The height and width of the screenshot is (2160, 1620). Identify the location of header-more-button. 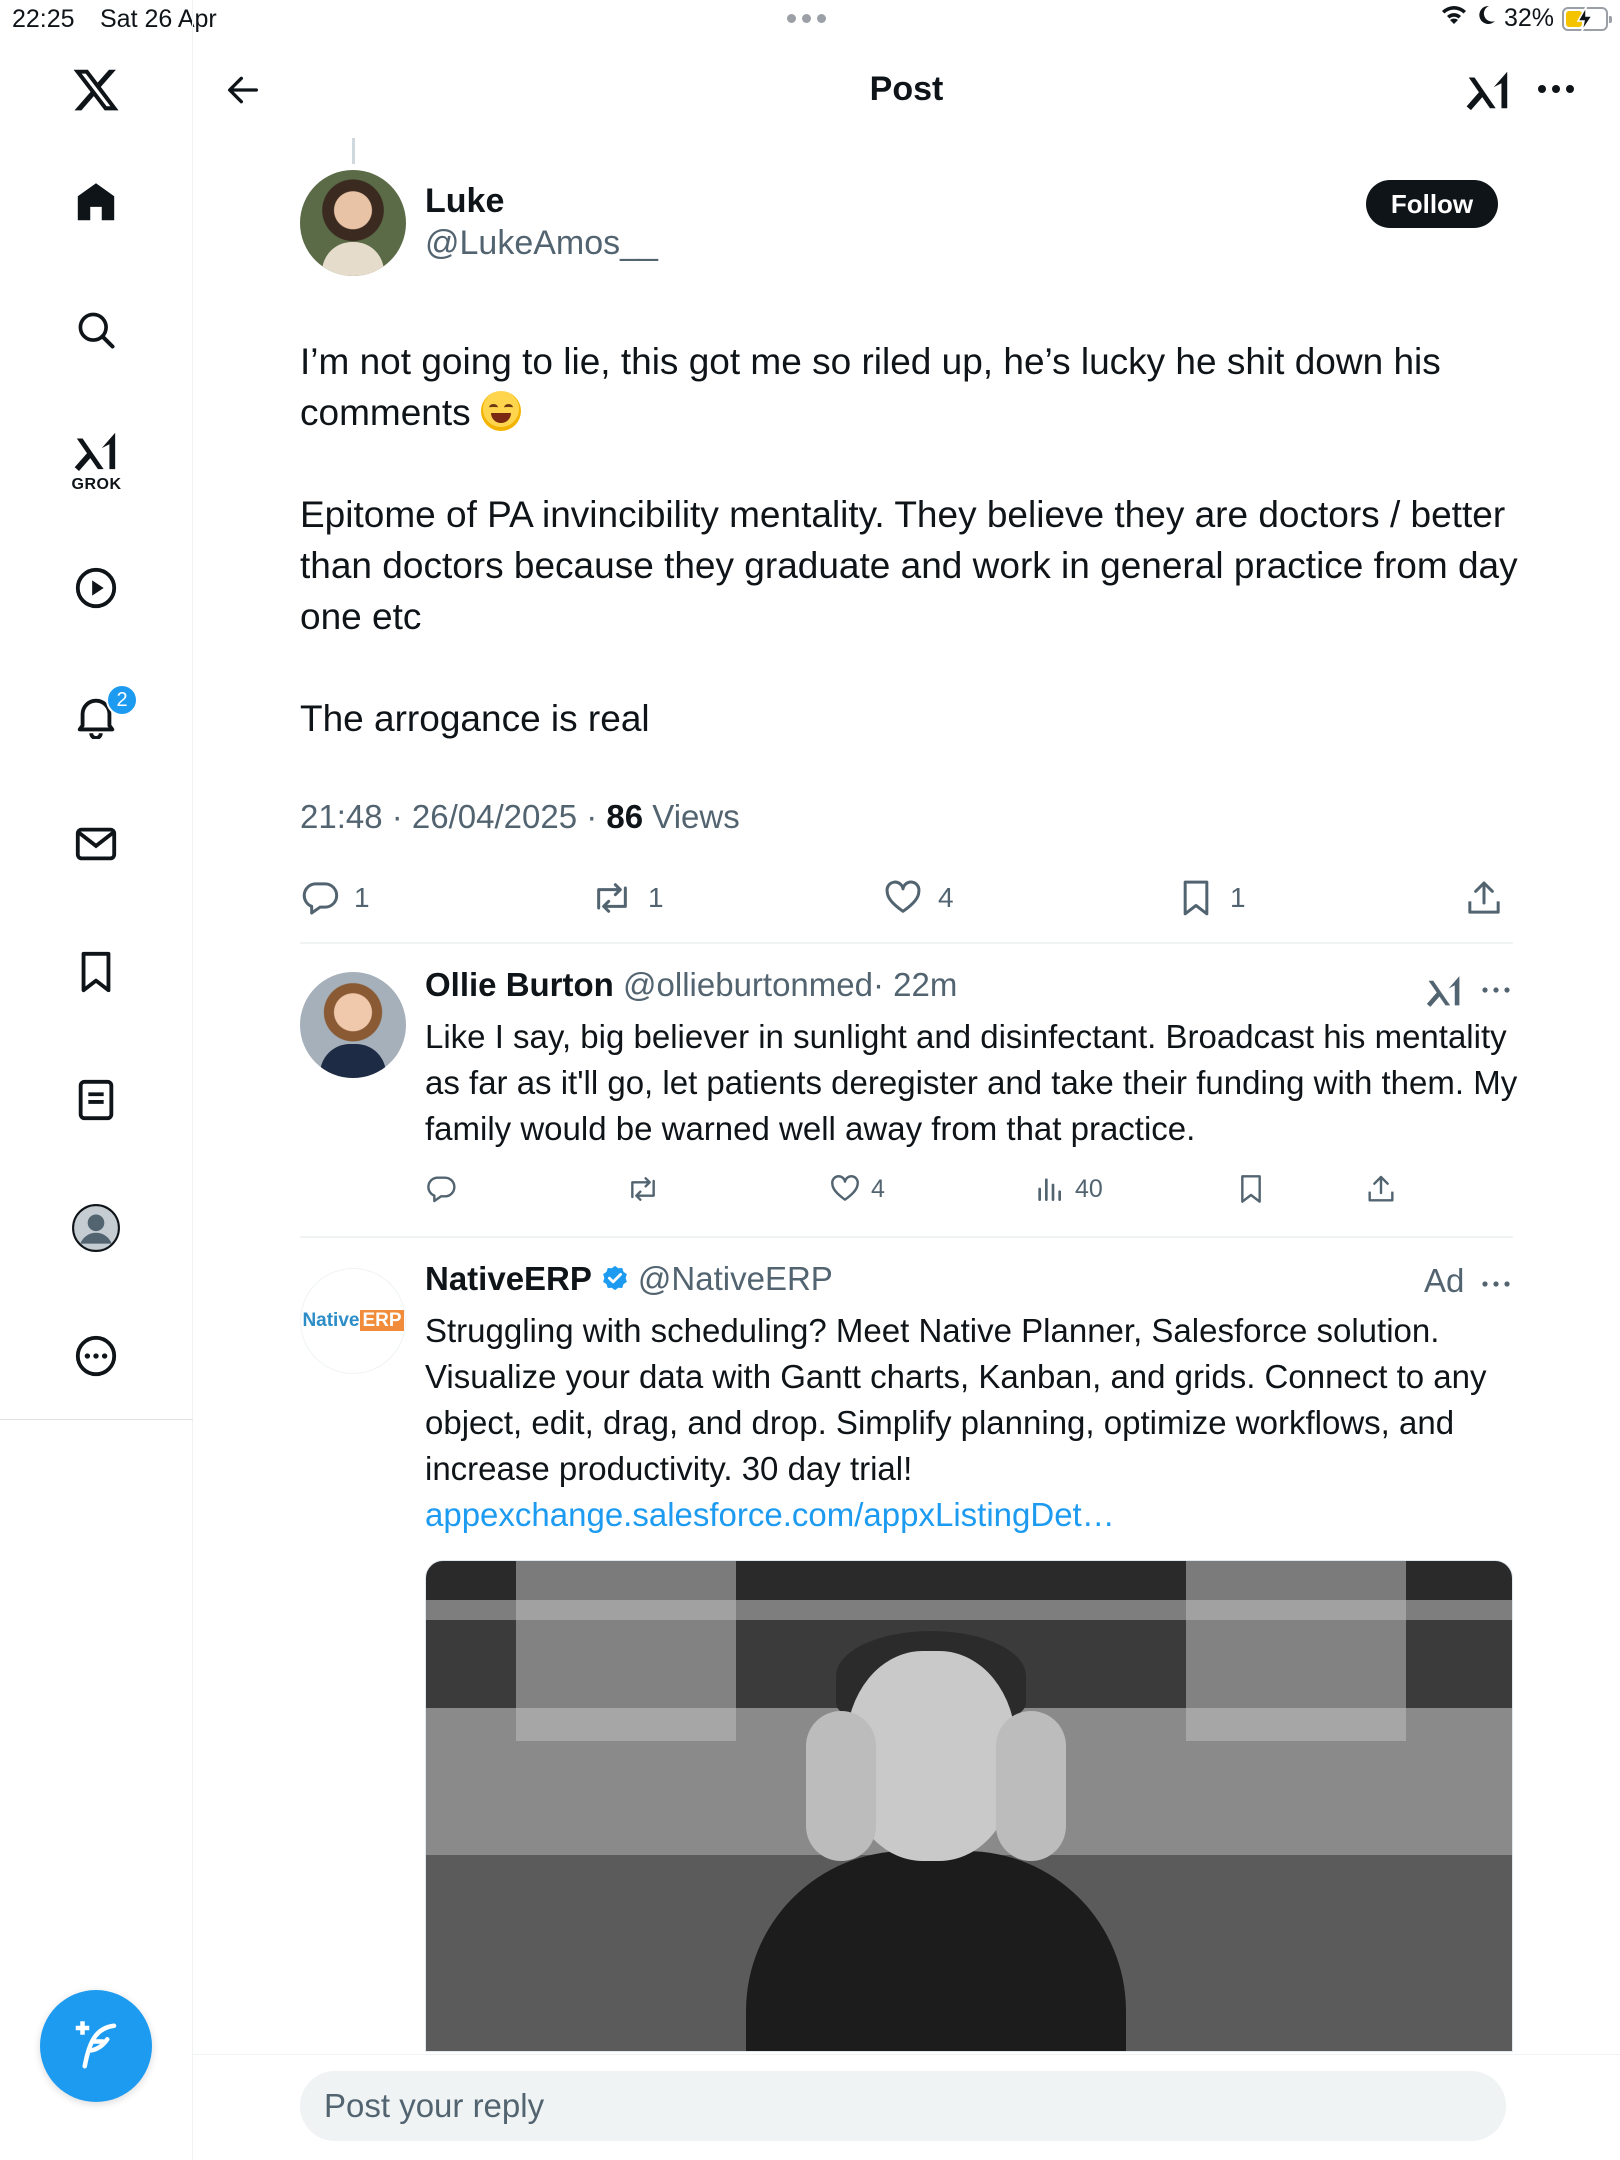
(1556, 89).